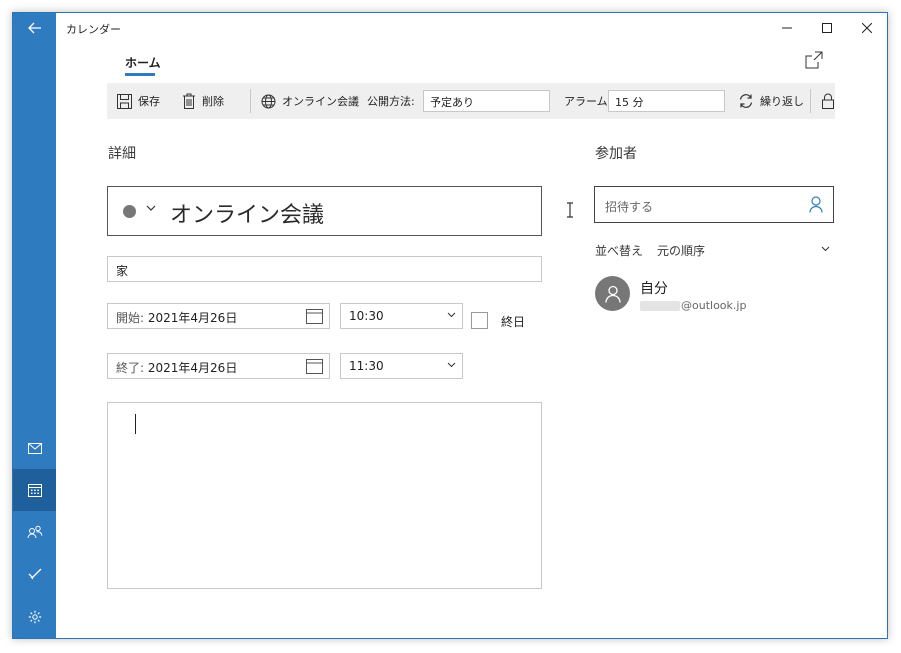 The image size is (901, 653). I want to click on text-caret, so click(135, 424).